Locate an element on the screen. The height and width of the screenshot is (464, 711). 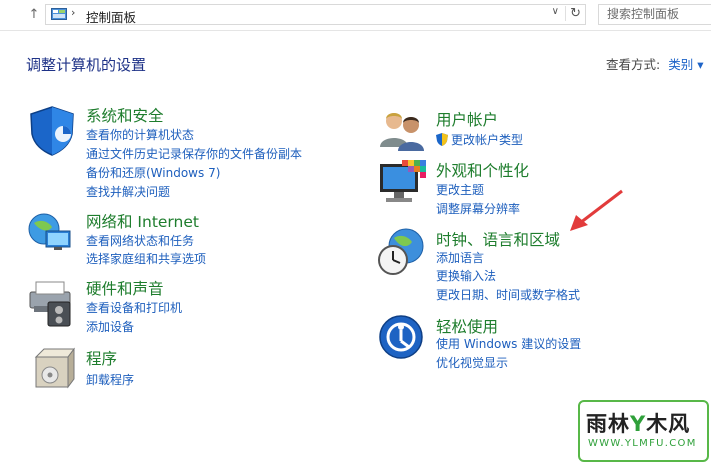
annotation-arrow-icon is located at coordinates (596, 210).